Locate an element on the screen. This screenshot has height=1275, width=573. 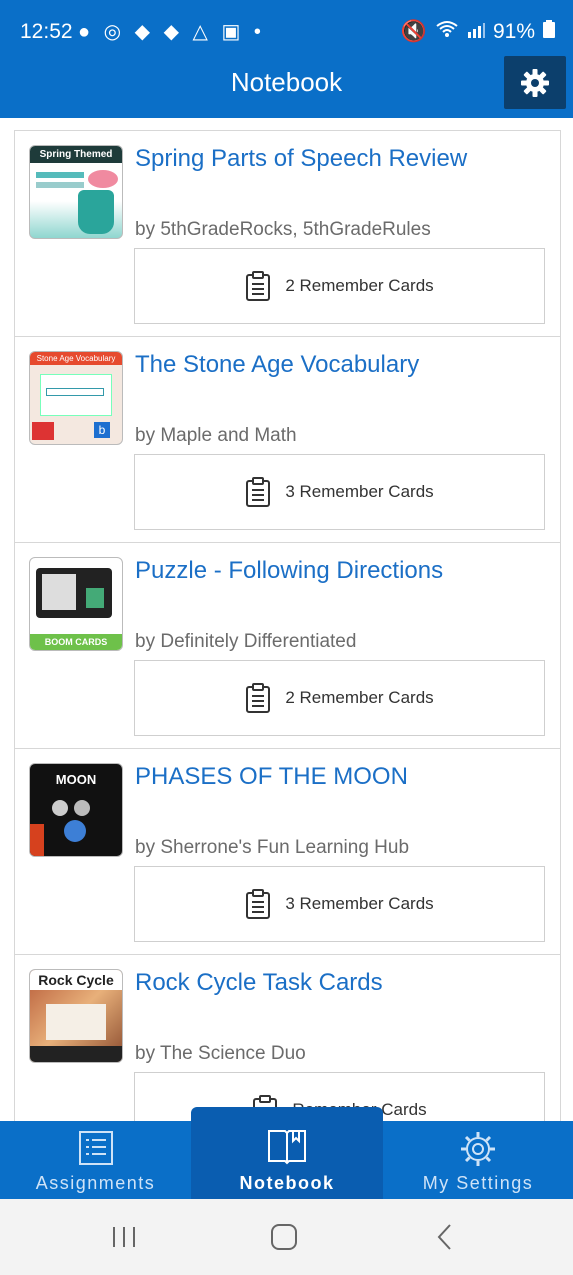
deck-title: Spring Parts of Speech Review is located at coordinates (342, 159).